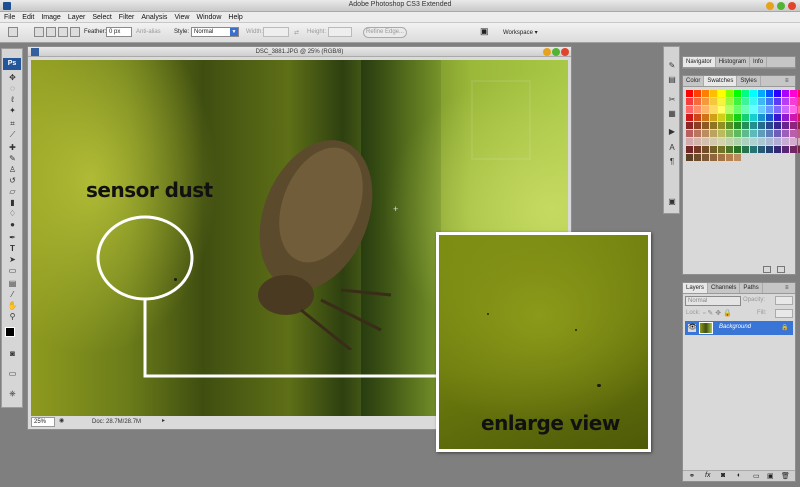  I want to click on new-swatch-icon, so click(767, 269).